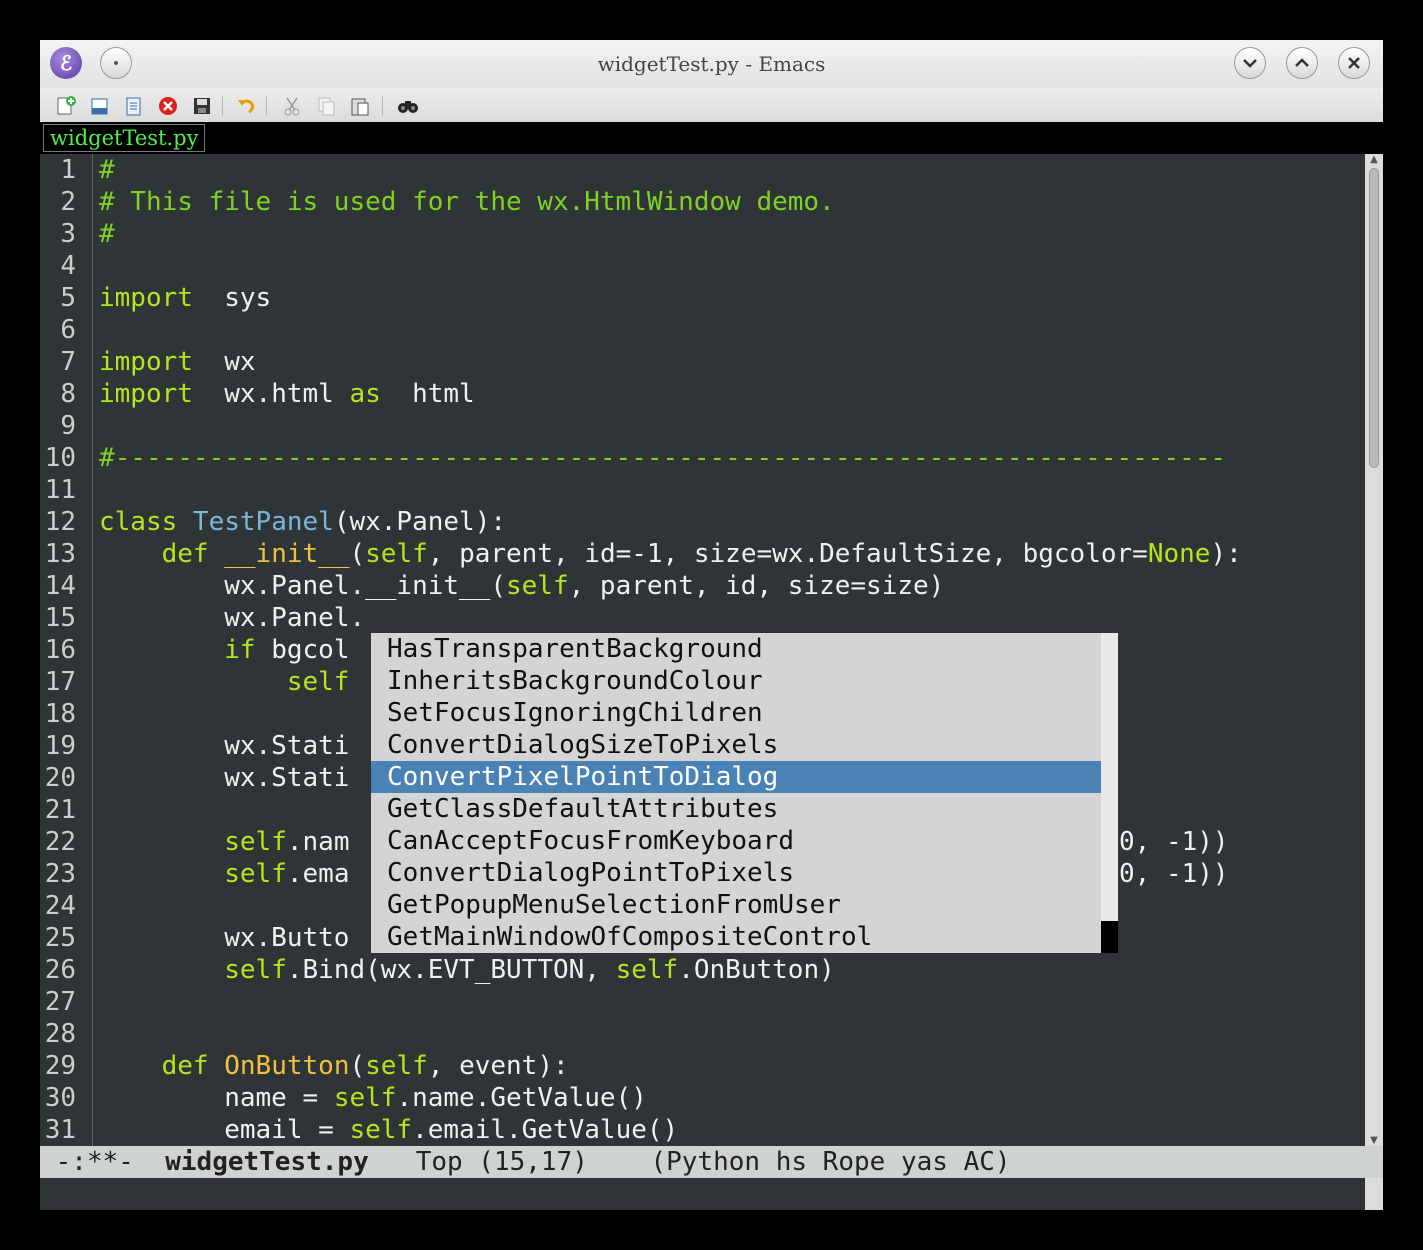 Image resolution: width=1423 pixels, height=1250 pixels. What do you see at coordinates (68, 298) in the screenshot?
I see `line-number: 5` at bounding box center [68, 298].